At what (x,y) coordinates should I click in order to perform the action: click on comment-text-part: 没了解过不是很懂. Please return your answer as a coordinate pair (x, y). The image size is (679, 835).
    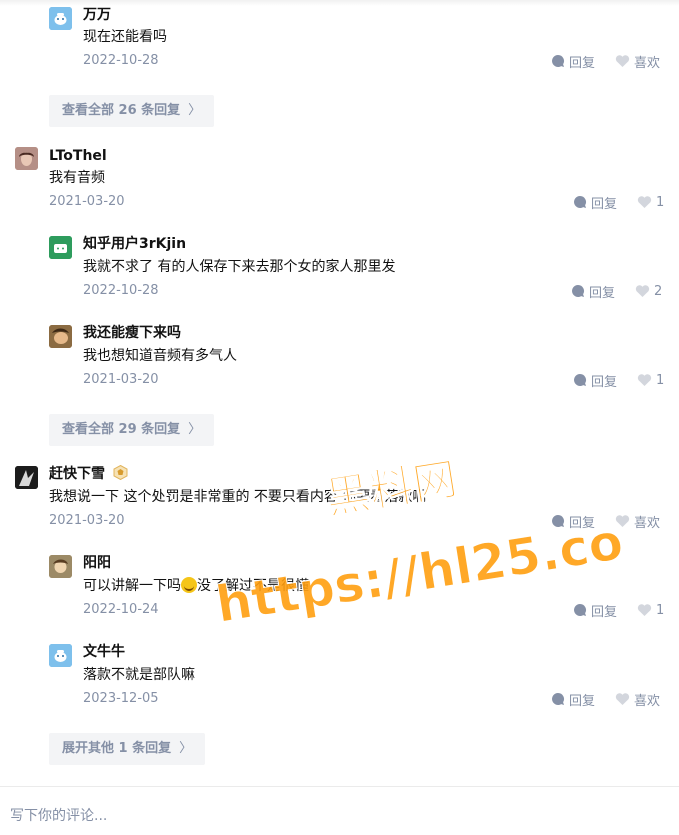
    Looking at the image, I should click on (253, 586).